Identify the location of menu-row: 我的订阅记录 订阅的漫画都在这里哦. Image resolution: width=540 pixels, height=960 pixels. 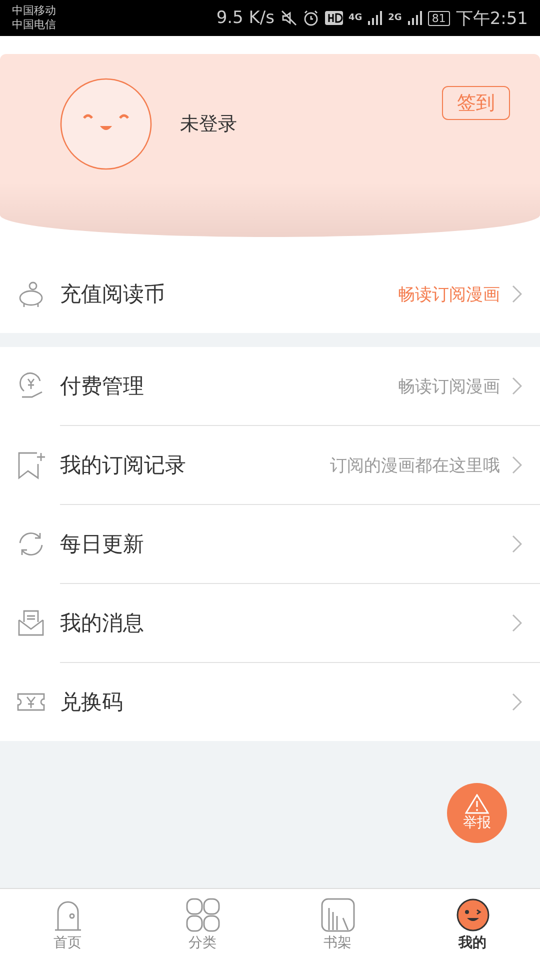
(270, 465).